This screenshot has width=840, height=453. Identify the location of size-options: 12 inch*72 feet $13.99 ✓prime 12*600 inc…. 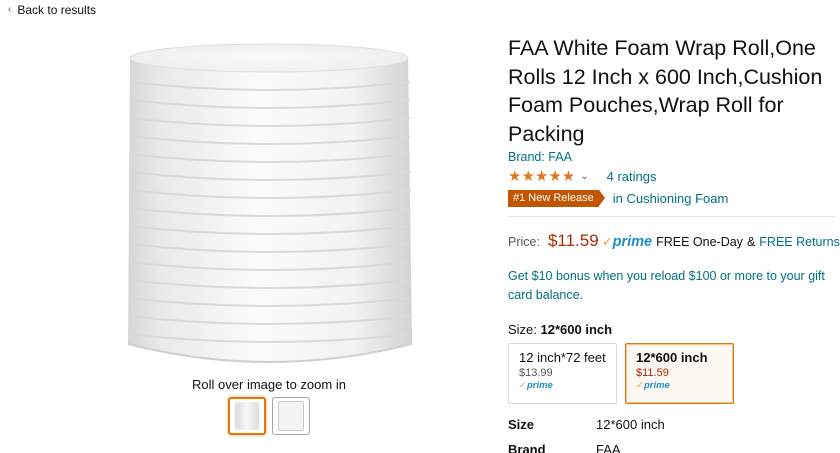
(673, 373).